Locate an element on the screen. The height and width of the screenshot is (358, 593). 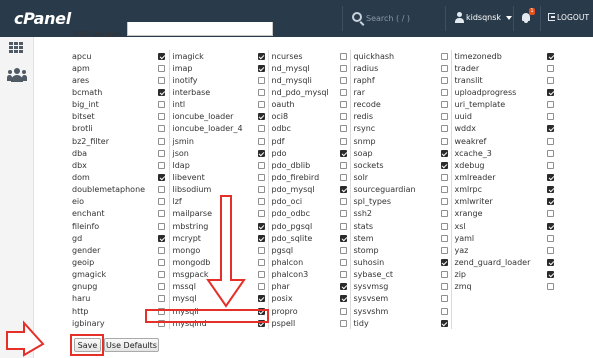
extension-checkbox-uploadprogress is located at coordinates (550, 92).